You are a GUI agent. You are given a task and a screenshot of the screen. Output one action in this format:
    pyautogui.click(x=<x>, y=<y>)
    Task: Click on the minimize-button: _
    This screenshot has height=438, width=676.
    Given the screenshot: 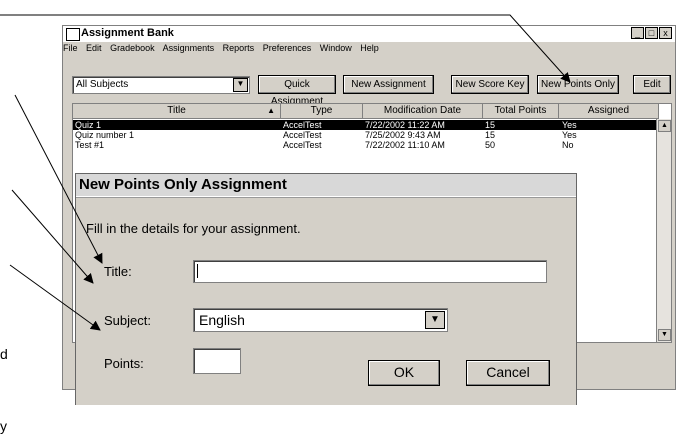 What is the action you would take?
    pyautogui.click(x=637, y=33)
    